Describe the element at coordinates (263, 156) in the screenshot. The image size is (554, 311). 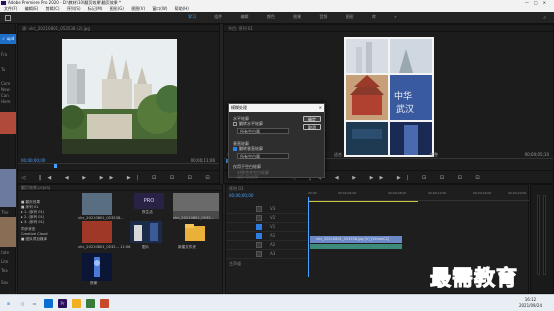
I see `vertical-select: 所有空白属` at that location.